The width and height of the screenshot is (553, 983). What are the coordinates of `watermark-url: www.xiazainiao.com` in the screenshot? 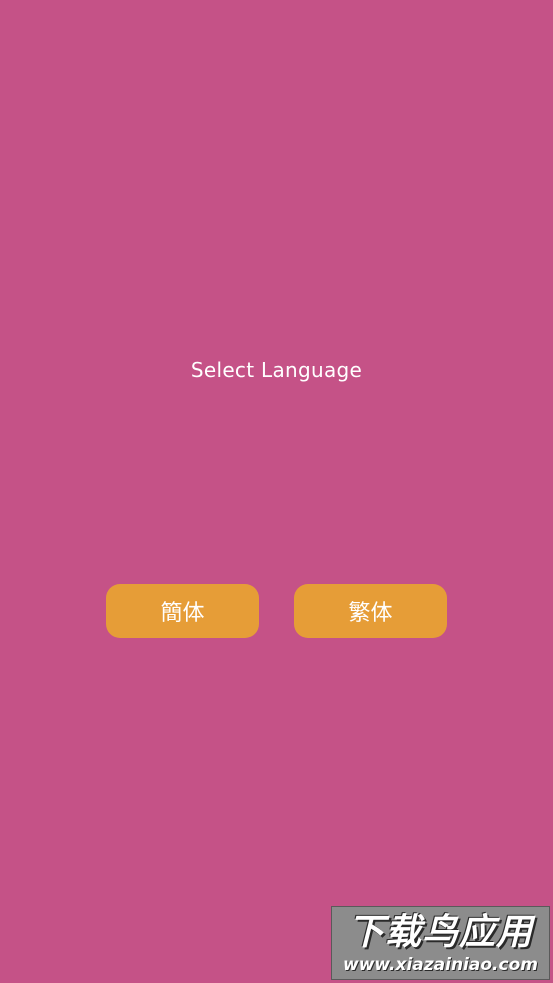 It's located at (440, 965).